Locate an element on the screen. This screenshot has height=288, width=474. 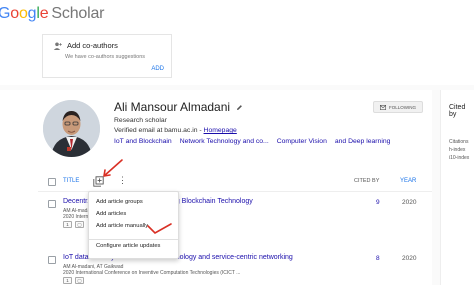
sort-by-cited: CITED BY is located at coordinates (366, 181).